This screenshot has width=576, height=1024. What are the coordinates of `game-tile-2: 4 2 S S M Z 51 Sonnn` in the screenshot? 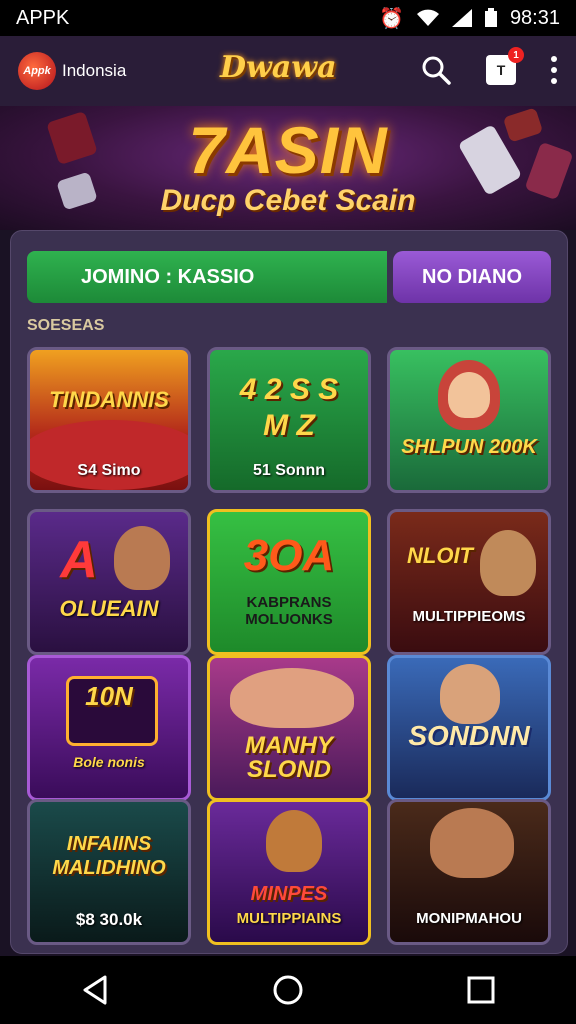 It's located at (289, 420).